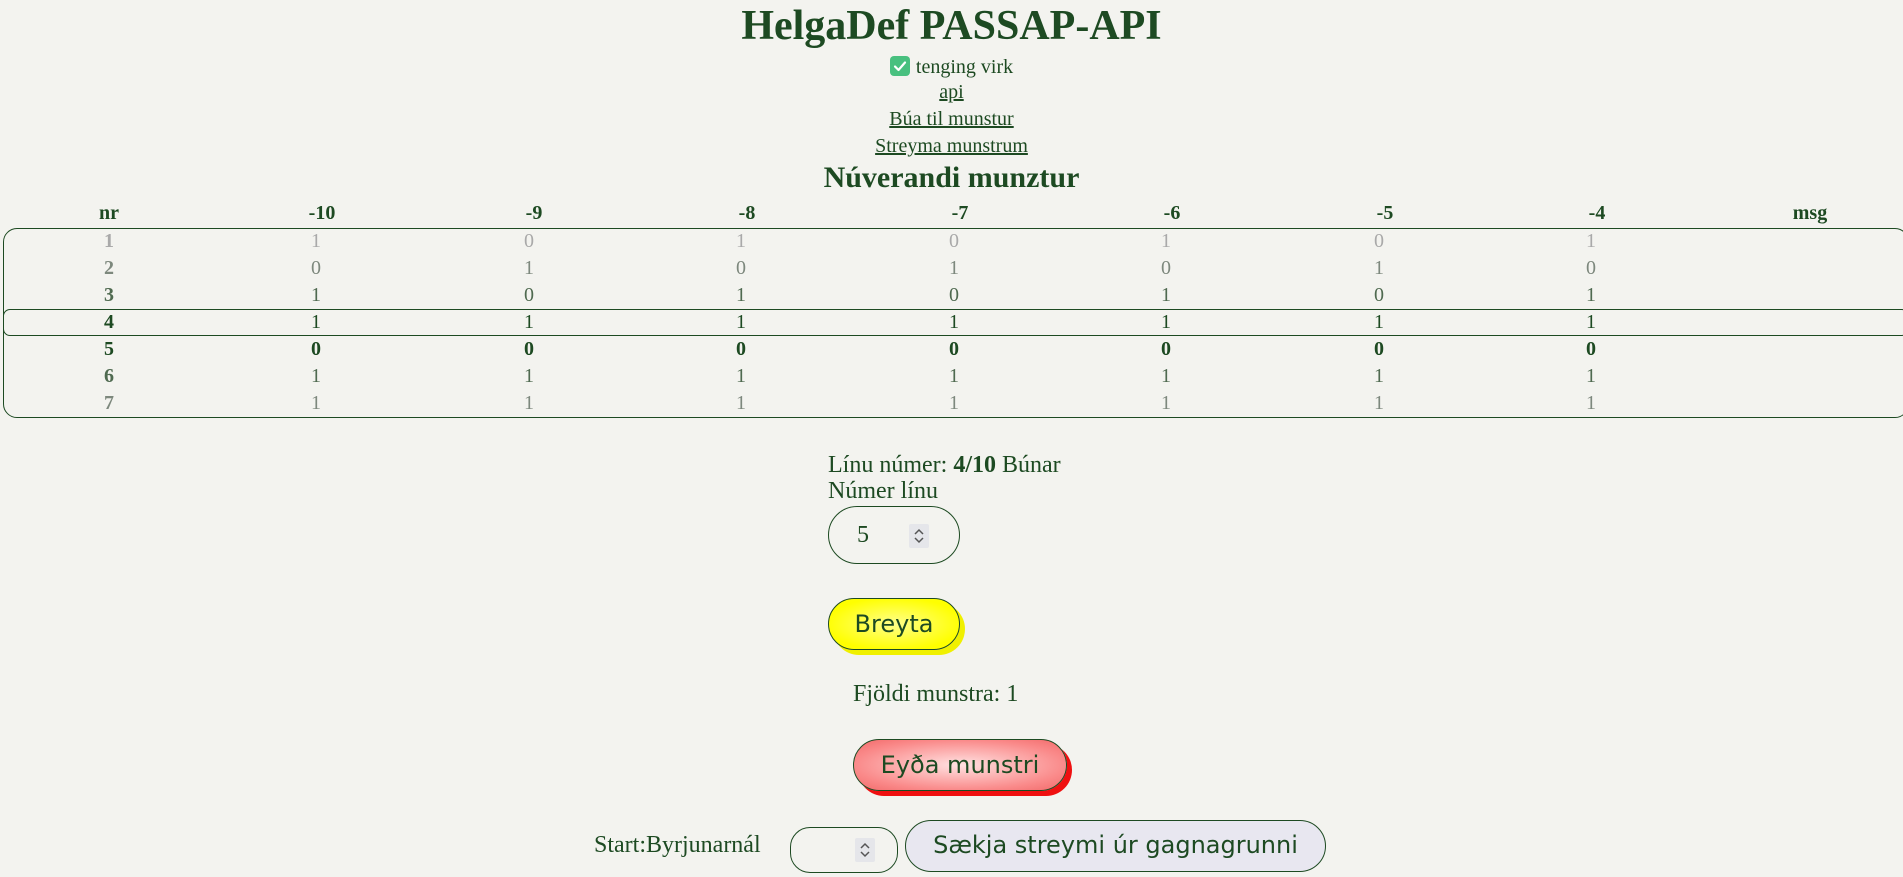 This screenshot has height=877, width=1903. Describe the element at coordinates (534, 213) in the screenshot. I see `column-header: -9` at that location.